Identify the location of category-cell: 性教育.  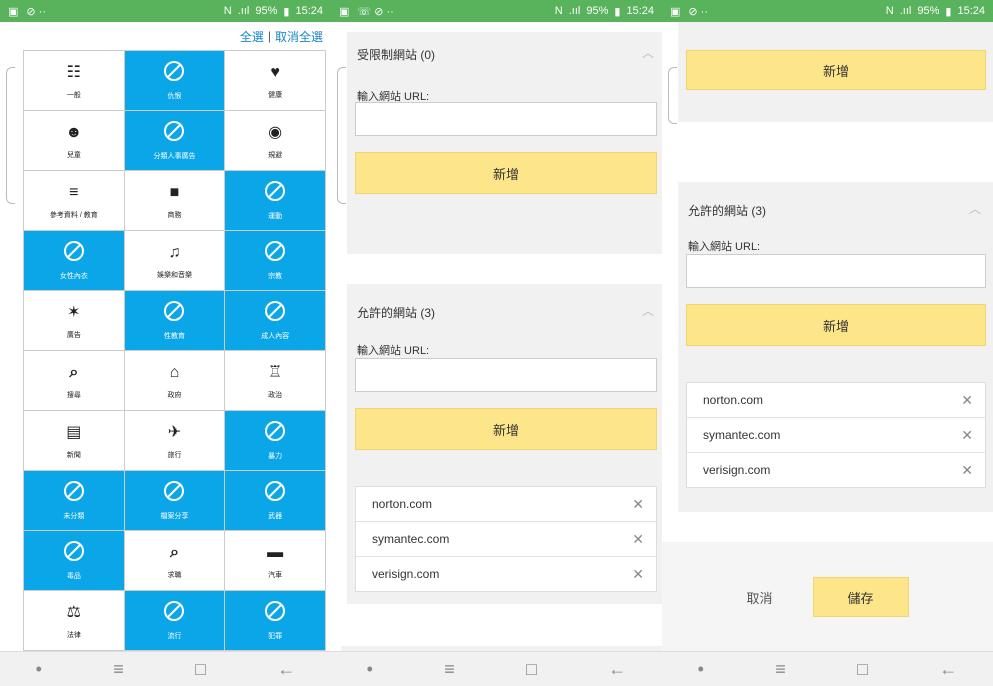
(175, 321).